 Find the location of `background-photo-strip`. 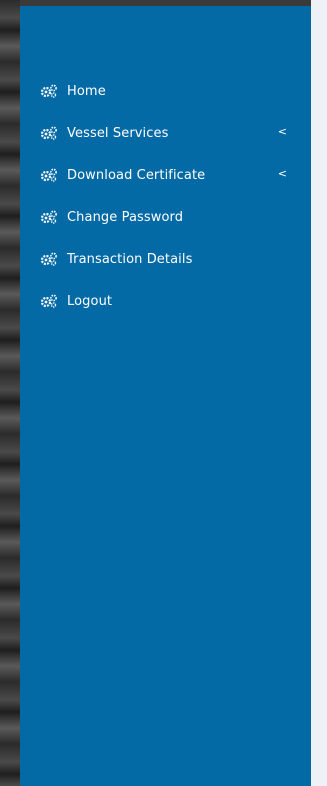

background-photo-strip is located at coordinates (10, 393).